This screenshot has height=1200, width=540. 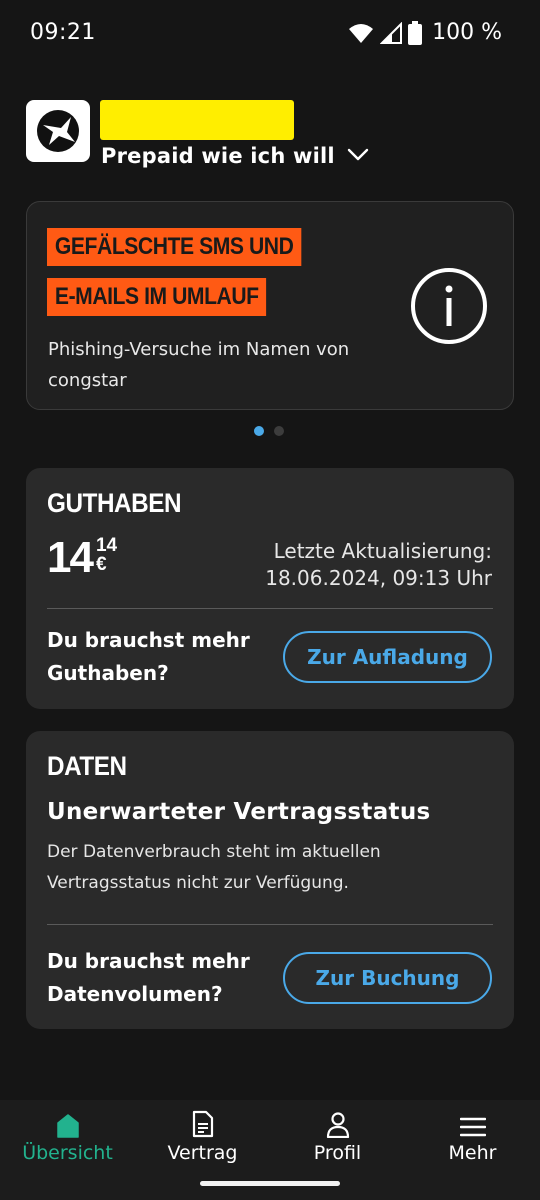 What do you see at coordinates (58, 131) in the screenshot?
I see `congstar-logo` at bounding box center [58, 131].